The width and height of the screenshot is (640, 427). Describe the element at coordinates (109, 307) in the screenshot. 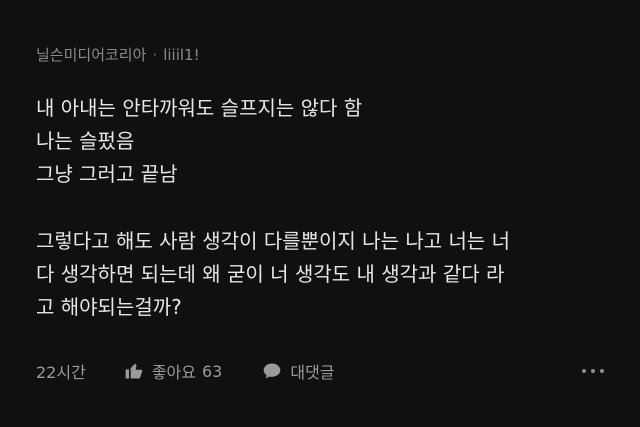

I see `comment-line: 고 해야되는걸까?` at that location.